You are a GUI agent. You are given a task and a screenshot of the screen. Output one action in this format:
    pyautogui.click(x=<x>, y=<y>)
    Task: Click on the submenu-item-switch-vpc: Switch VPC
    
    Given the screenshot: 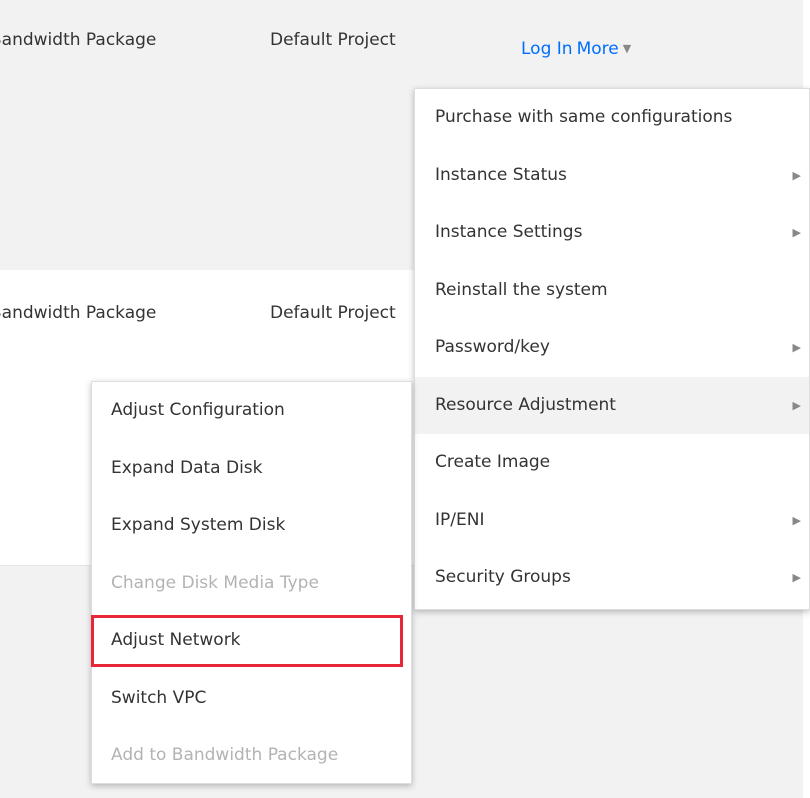 What is the action you would take?
    pyautogui.click(x=251, y=699)
    